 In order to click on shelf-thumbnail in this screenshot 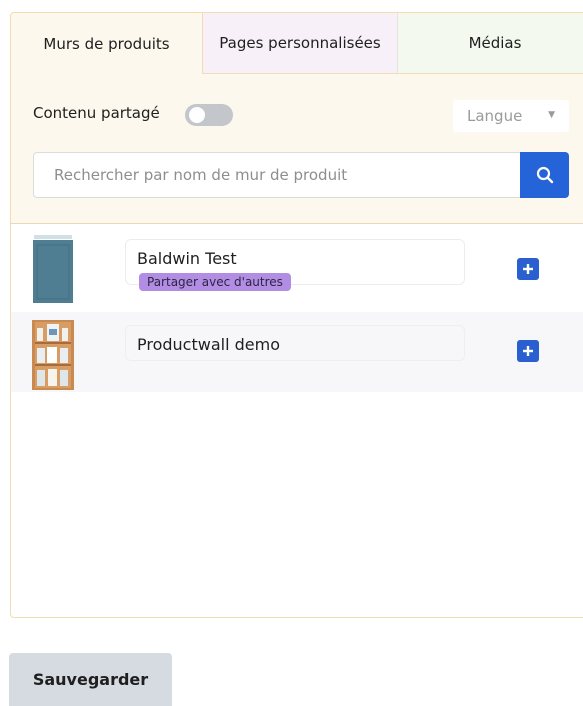, I will do `click(53, 355)`.